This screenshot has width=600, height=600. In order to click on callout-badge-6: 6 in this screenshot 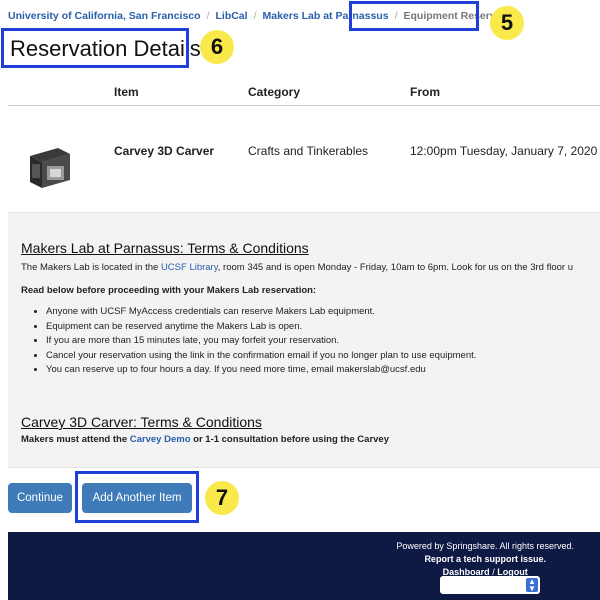, I will do `click(217, 47)`.